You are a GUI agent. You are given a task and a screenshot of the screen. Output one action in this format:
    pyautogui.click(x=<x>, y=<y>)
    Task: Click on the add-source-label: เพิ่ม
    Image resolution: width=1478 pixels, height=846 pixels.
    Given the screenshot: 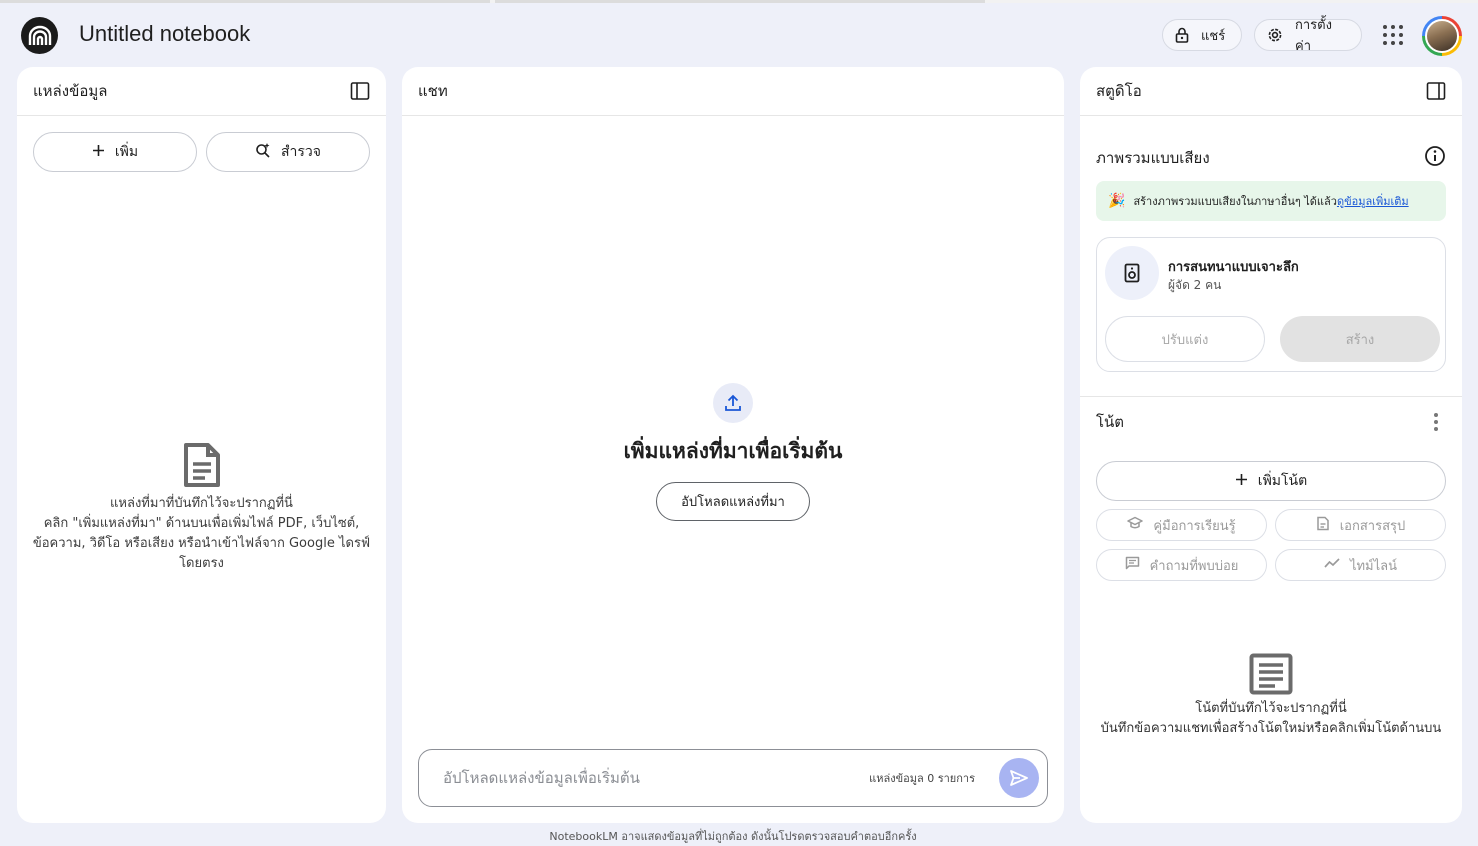 What is the action you would take?
    pyautogui.click(x=126, y=152)
    